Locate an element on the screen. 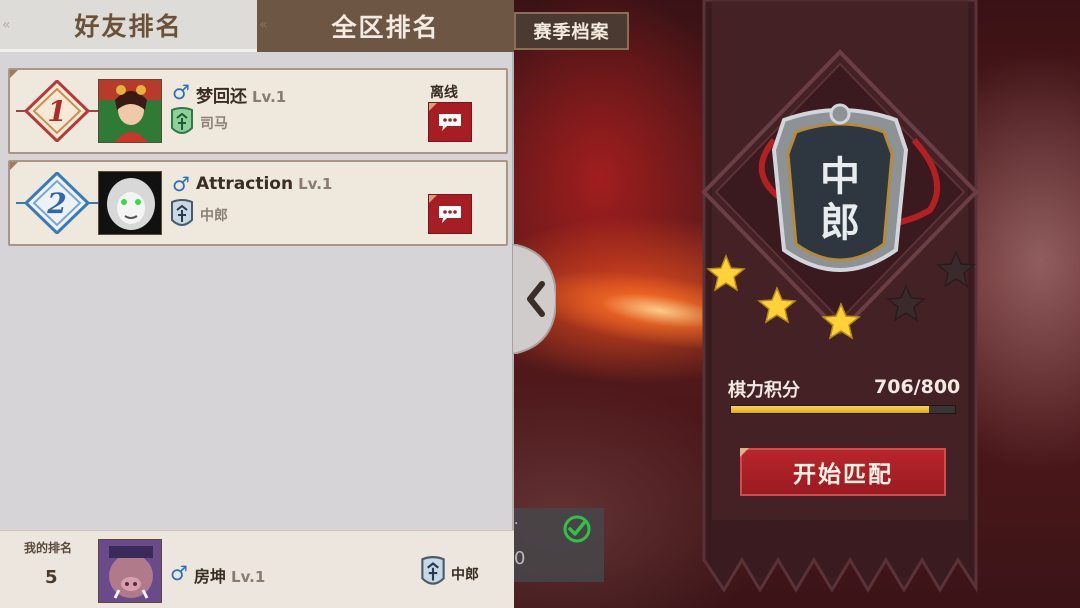 This screenshot has width=1080, height=608. start-match-button: 开始匹配 is located at coordinates (843, 472).